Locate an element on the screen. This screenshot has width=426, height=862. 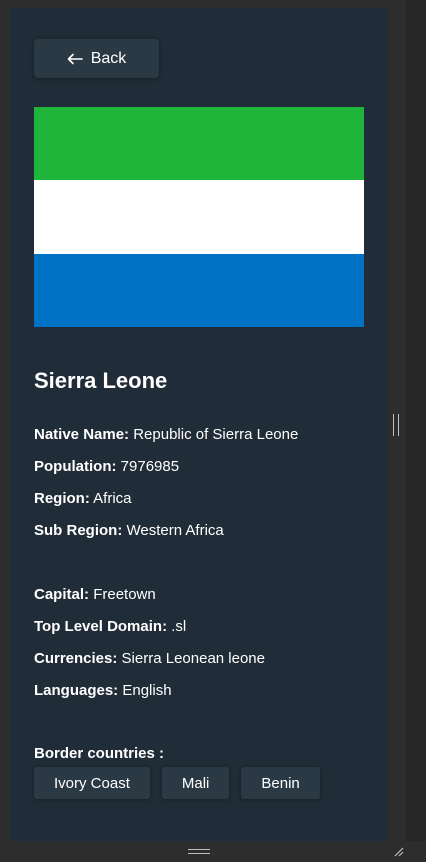
native-name-label: Native Name: is located at coordinates (82, 434).